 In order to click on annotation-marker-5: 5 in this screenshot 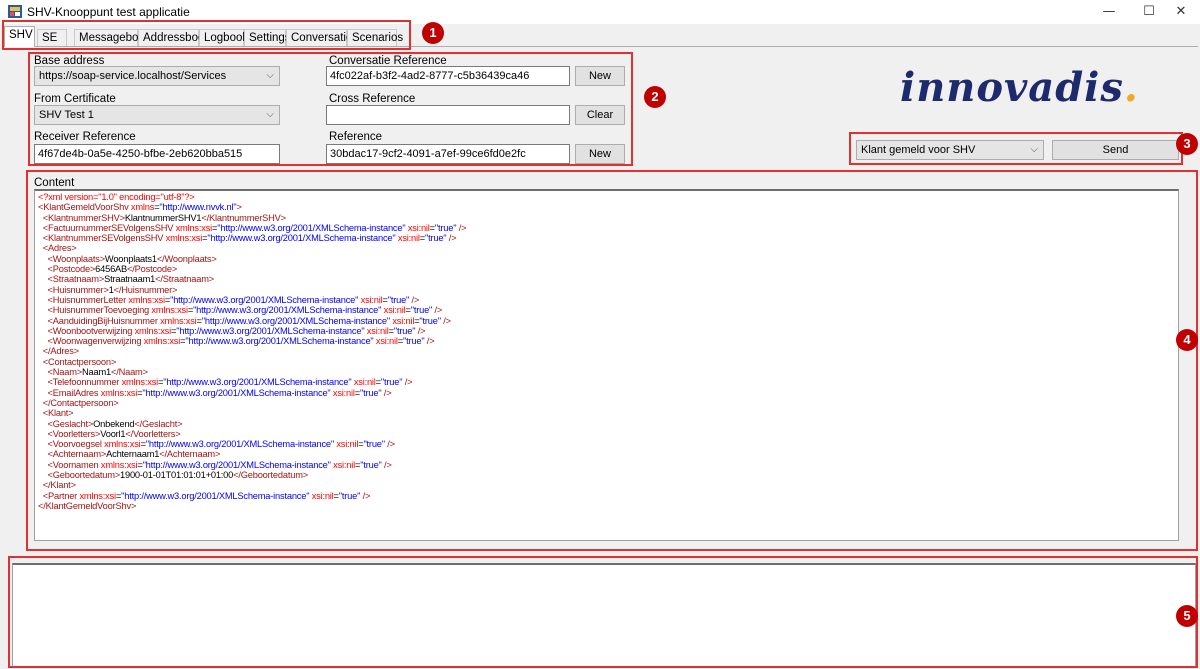, I will do `click(1187, 616)`.